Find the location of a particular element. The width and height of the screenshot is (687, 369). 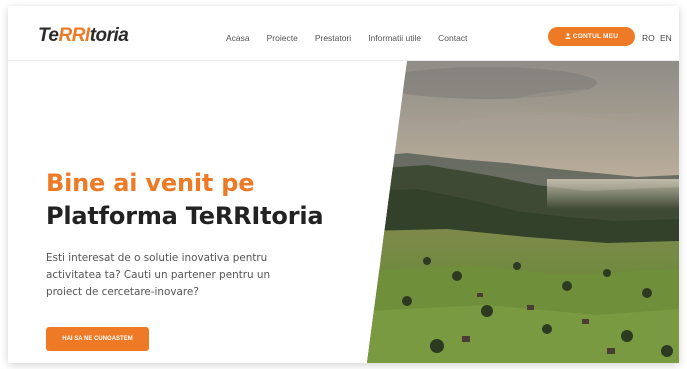

lang-en-link: EN is located at coordinates (666, 38).